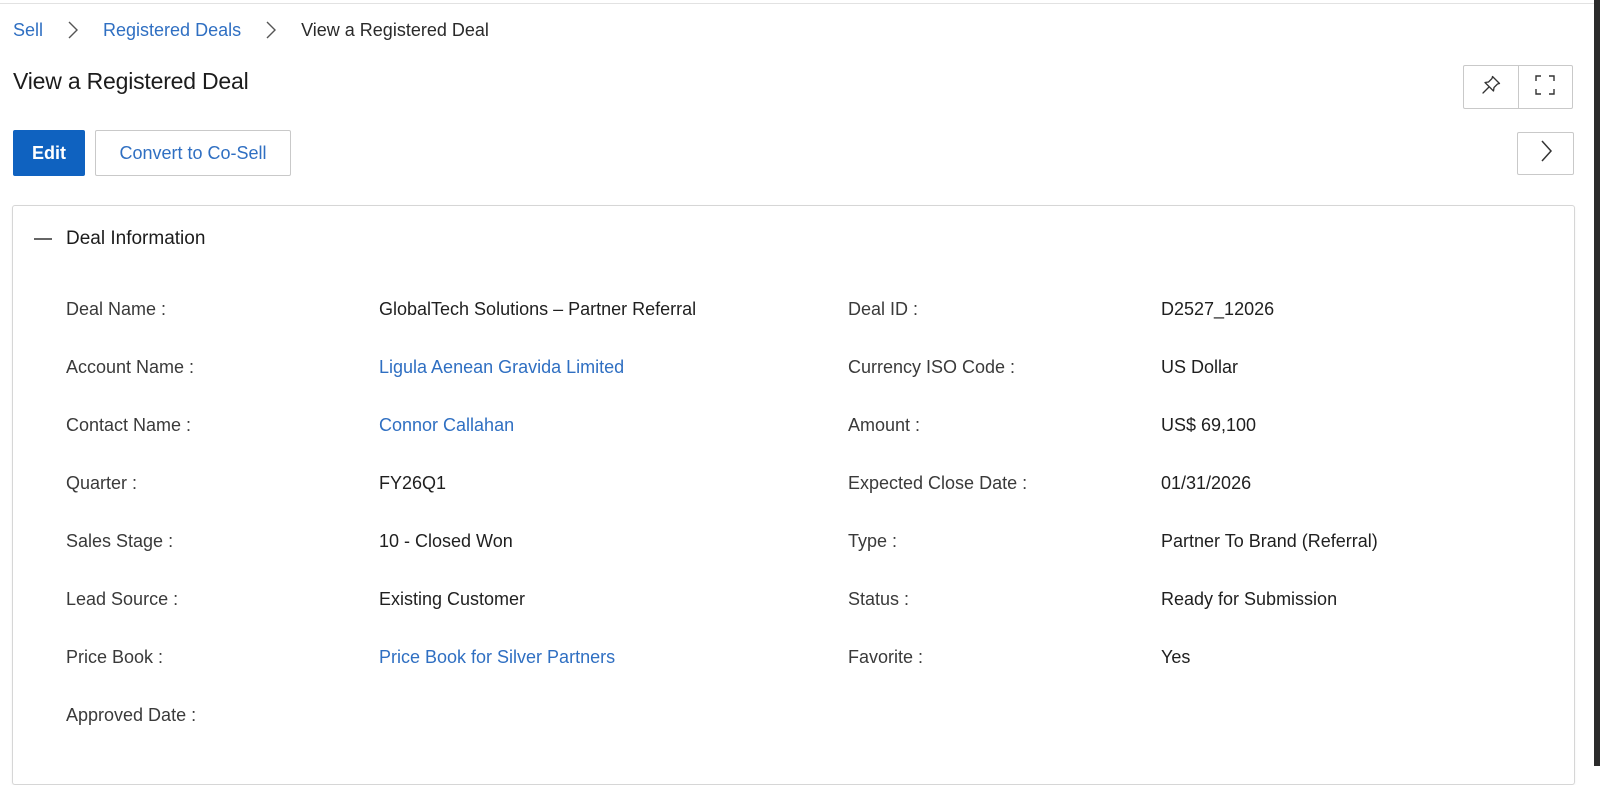  What do you see at coordinates (1176, 657) in the screenshot?
I see `favorite-value: Yes` at bounding box center [1176, 657].